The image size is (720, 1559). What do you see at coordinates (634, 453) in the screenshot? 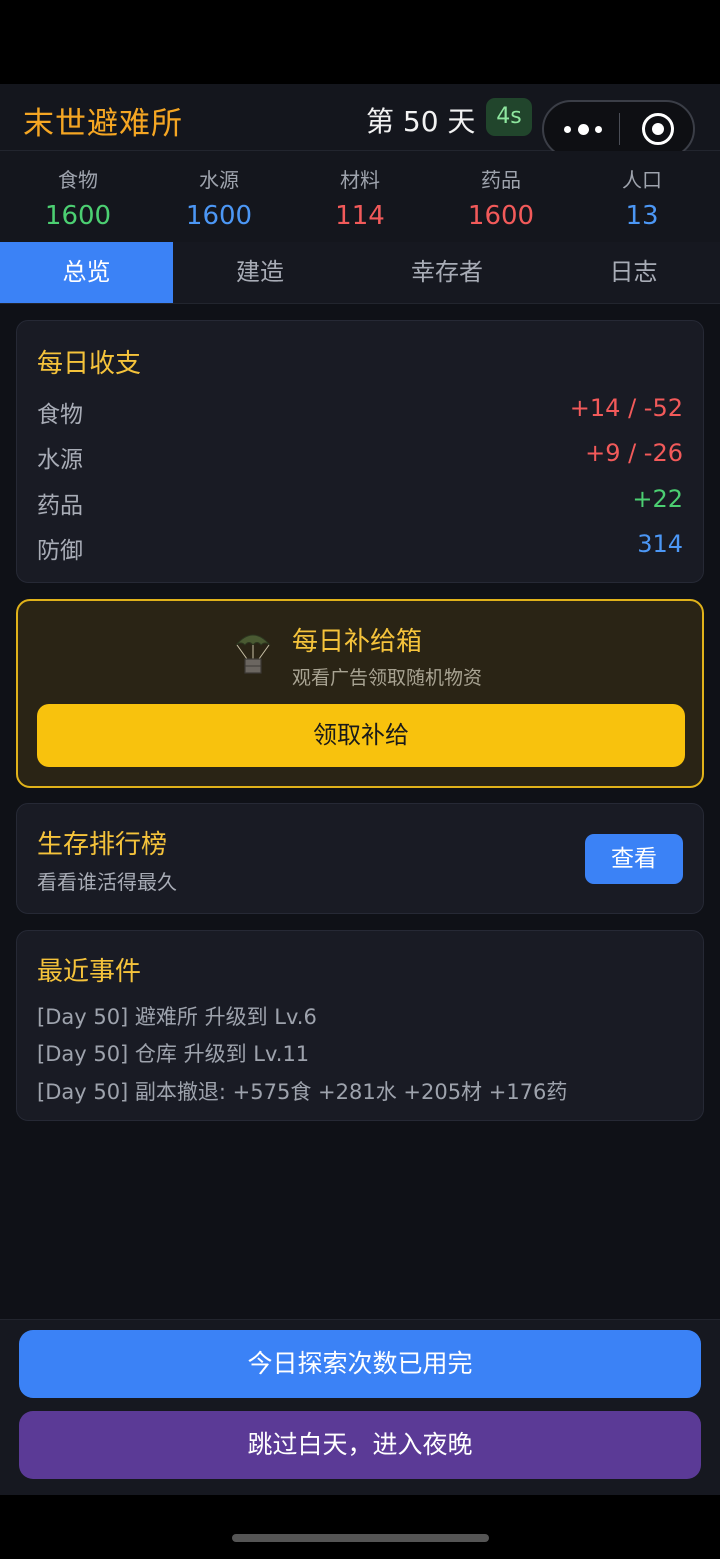
I see `balance-value-water: +9 / -26` at bounding box center [634, 453].